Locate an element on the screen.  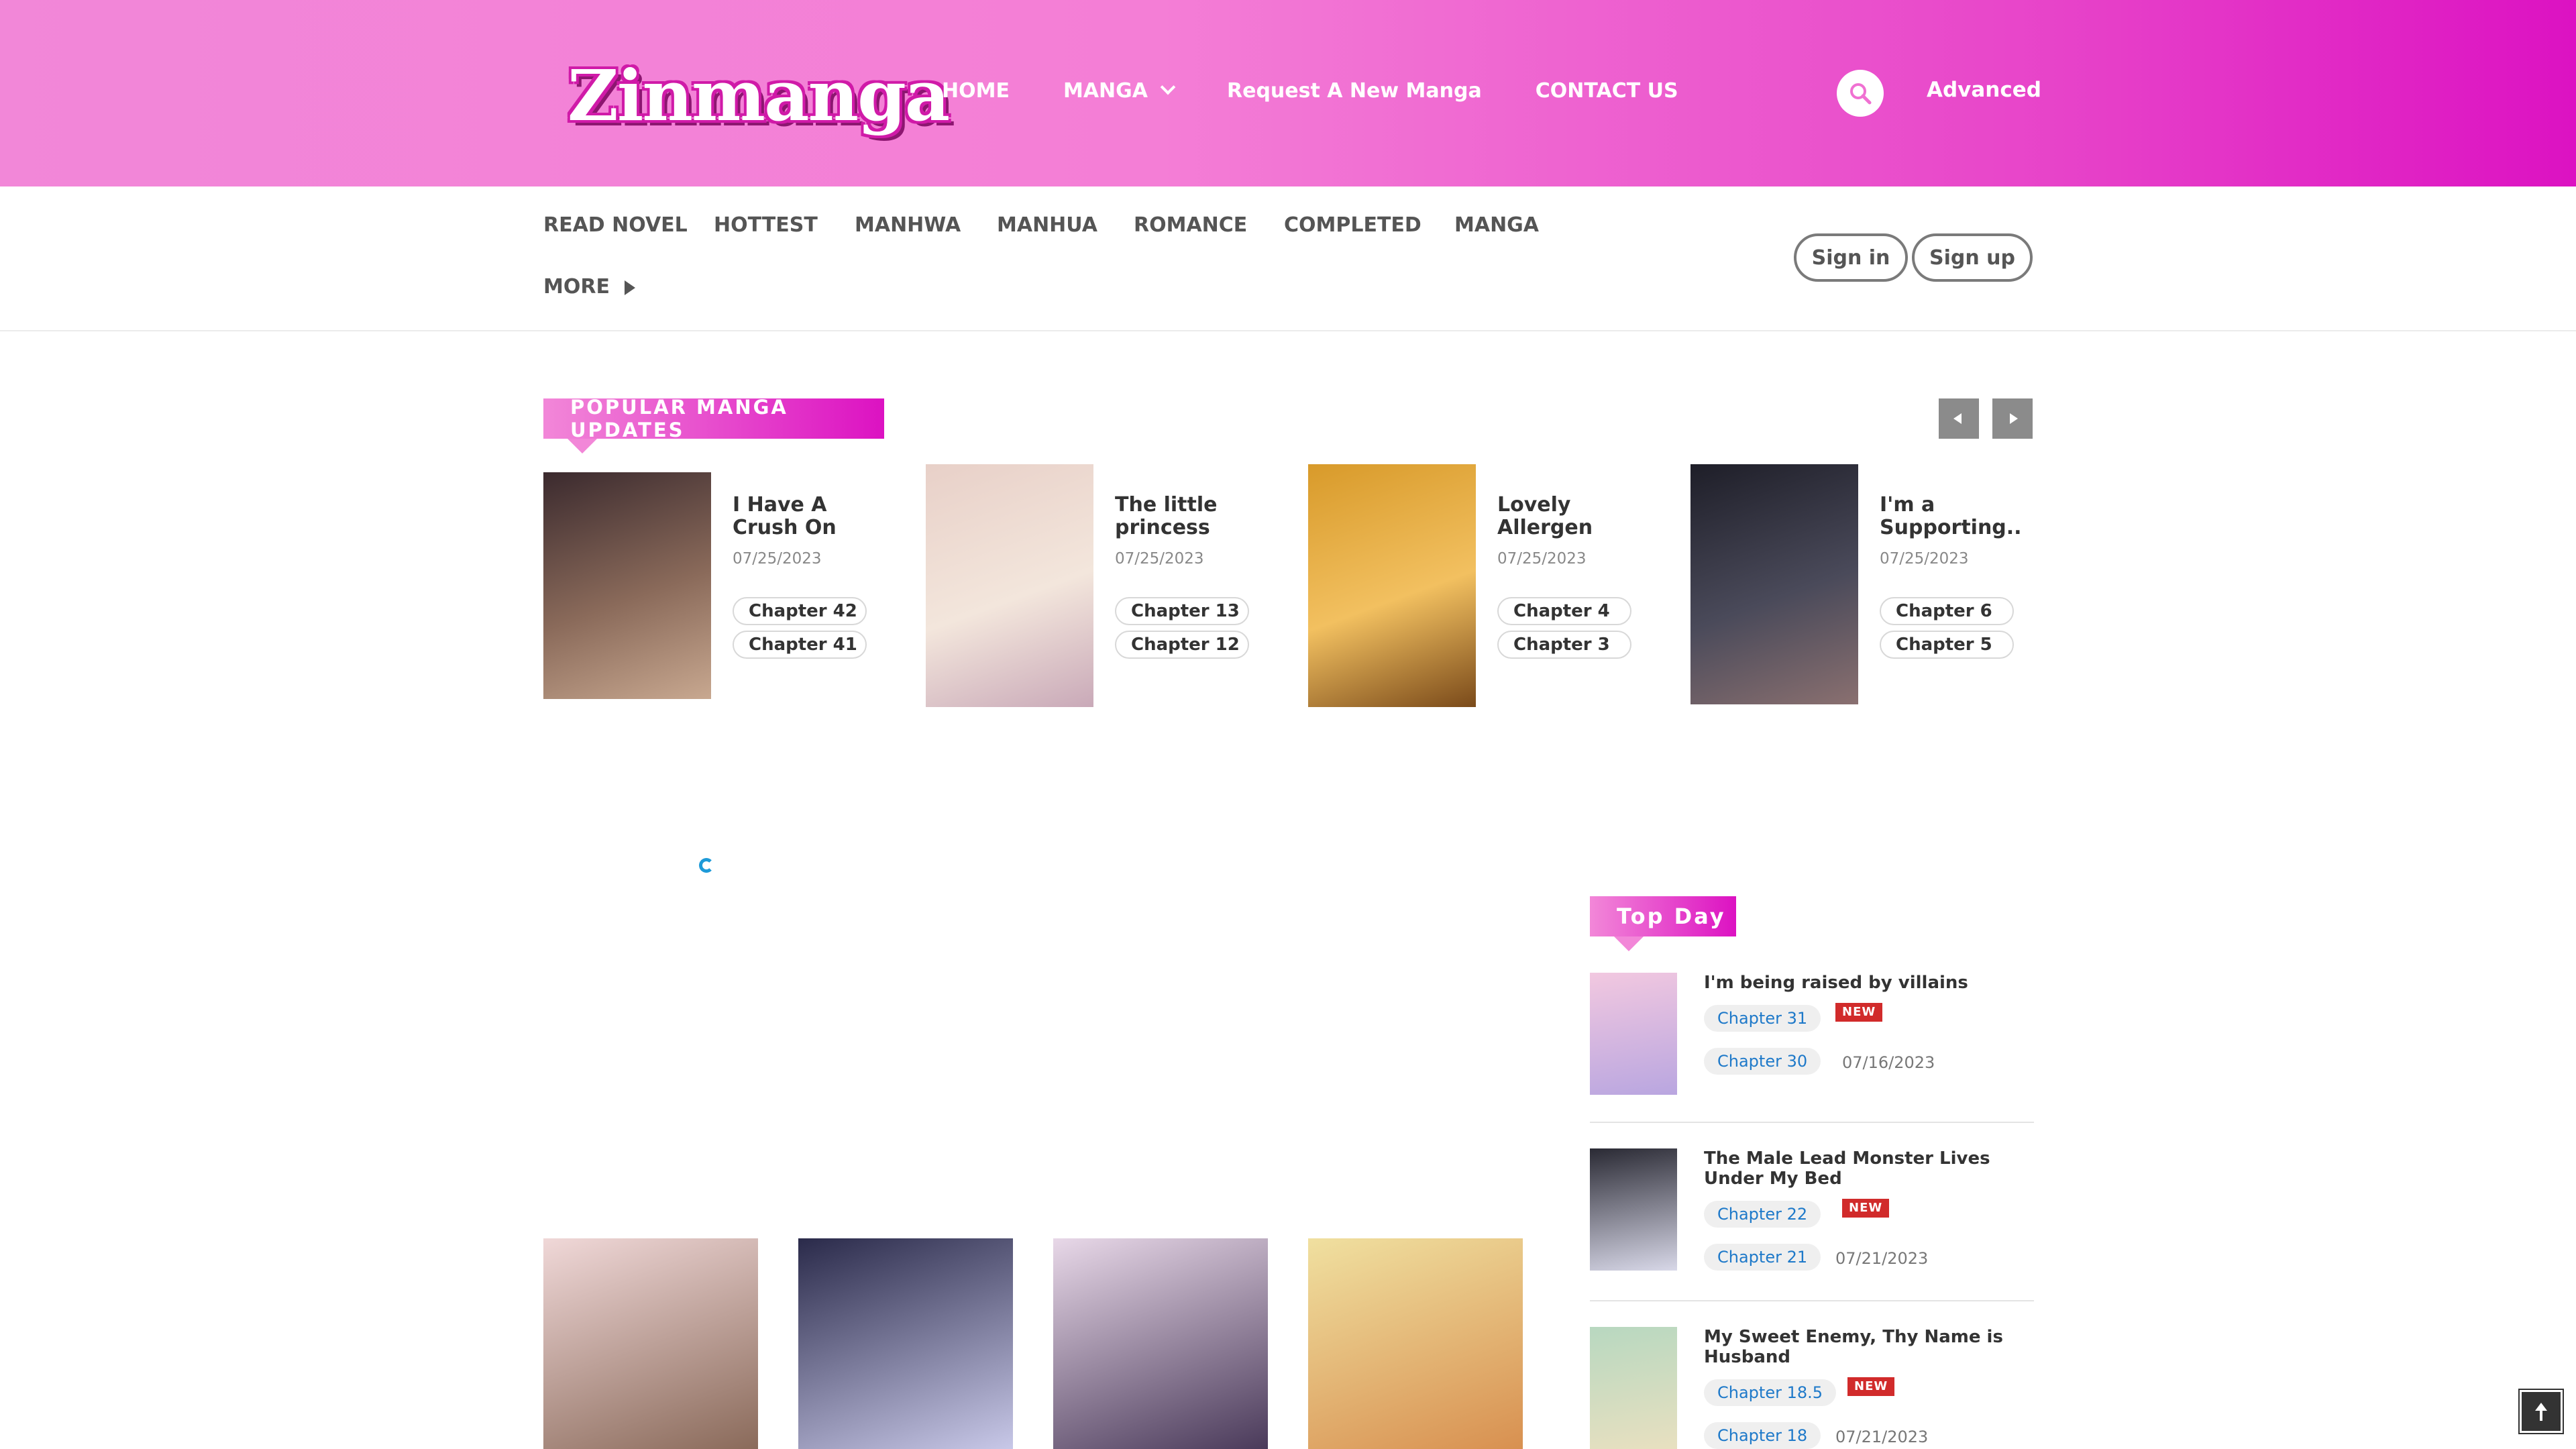
logo-text: Zinmanga is located at coordinates (759, 95).